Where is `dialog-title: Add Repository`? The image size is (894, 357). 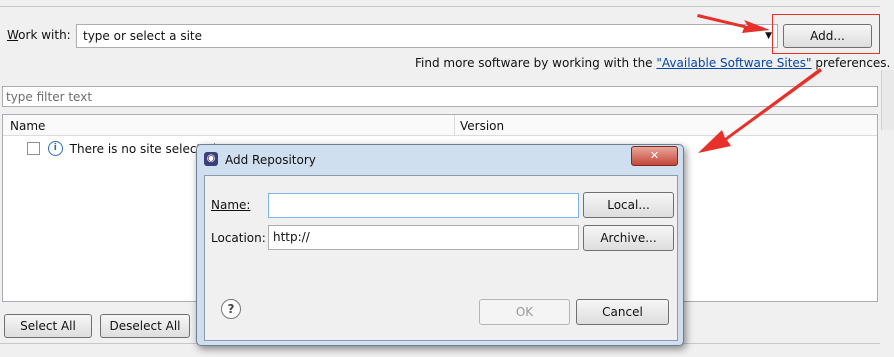 dialog-title: Add Repository is located at coordinates (270, 160).